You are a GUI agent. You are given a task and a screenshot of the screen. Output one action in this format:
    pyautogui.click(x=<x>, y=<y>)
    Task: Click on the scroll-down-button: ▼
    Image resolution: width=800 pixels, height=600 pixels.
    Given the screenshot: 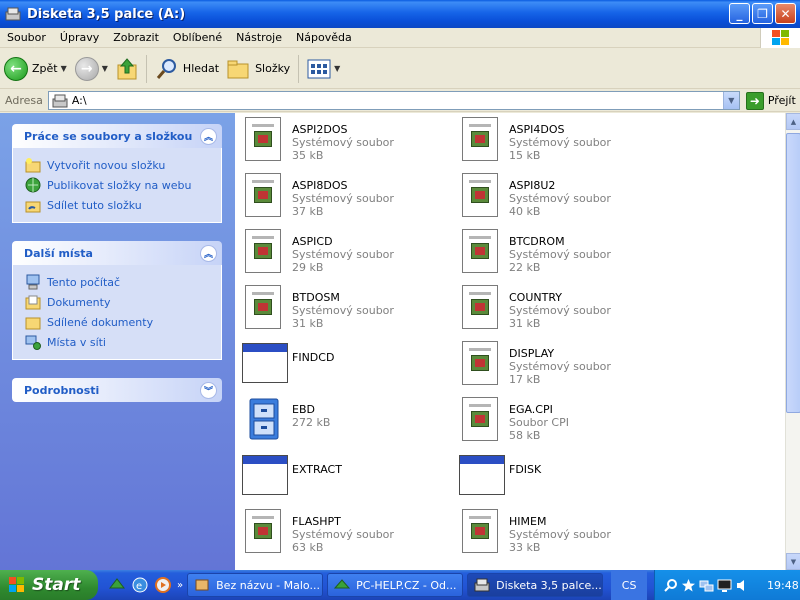 What is the action you would take?
    pyautogui.click(x=793, y=561)
    